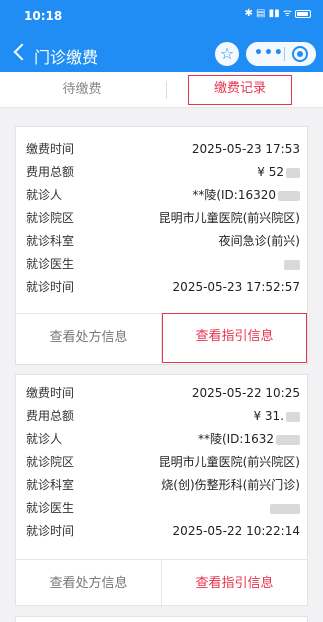 The width and height of the screenshot is (323, 622). What do you see at coordinates (82, 90) in the screenshot?
I see `tab-pending: 待缴费` at bounding box center [82, 90].